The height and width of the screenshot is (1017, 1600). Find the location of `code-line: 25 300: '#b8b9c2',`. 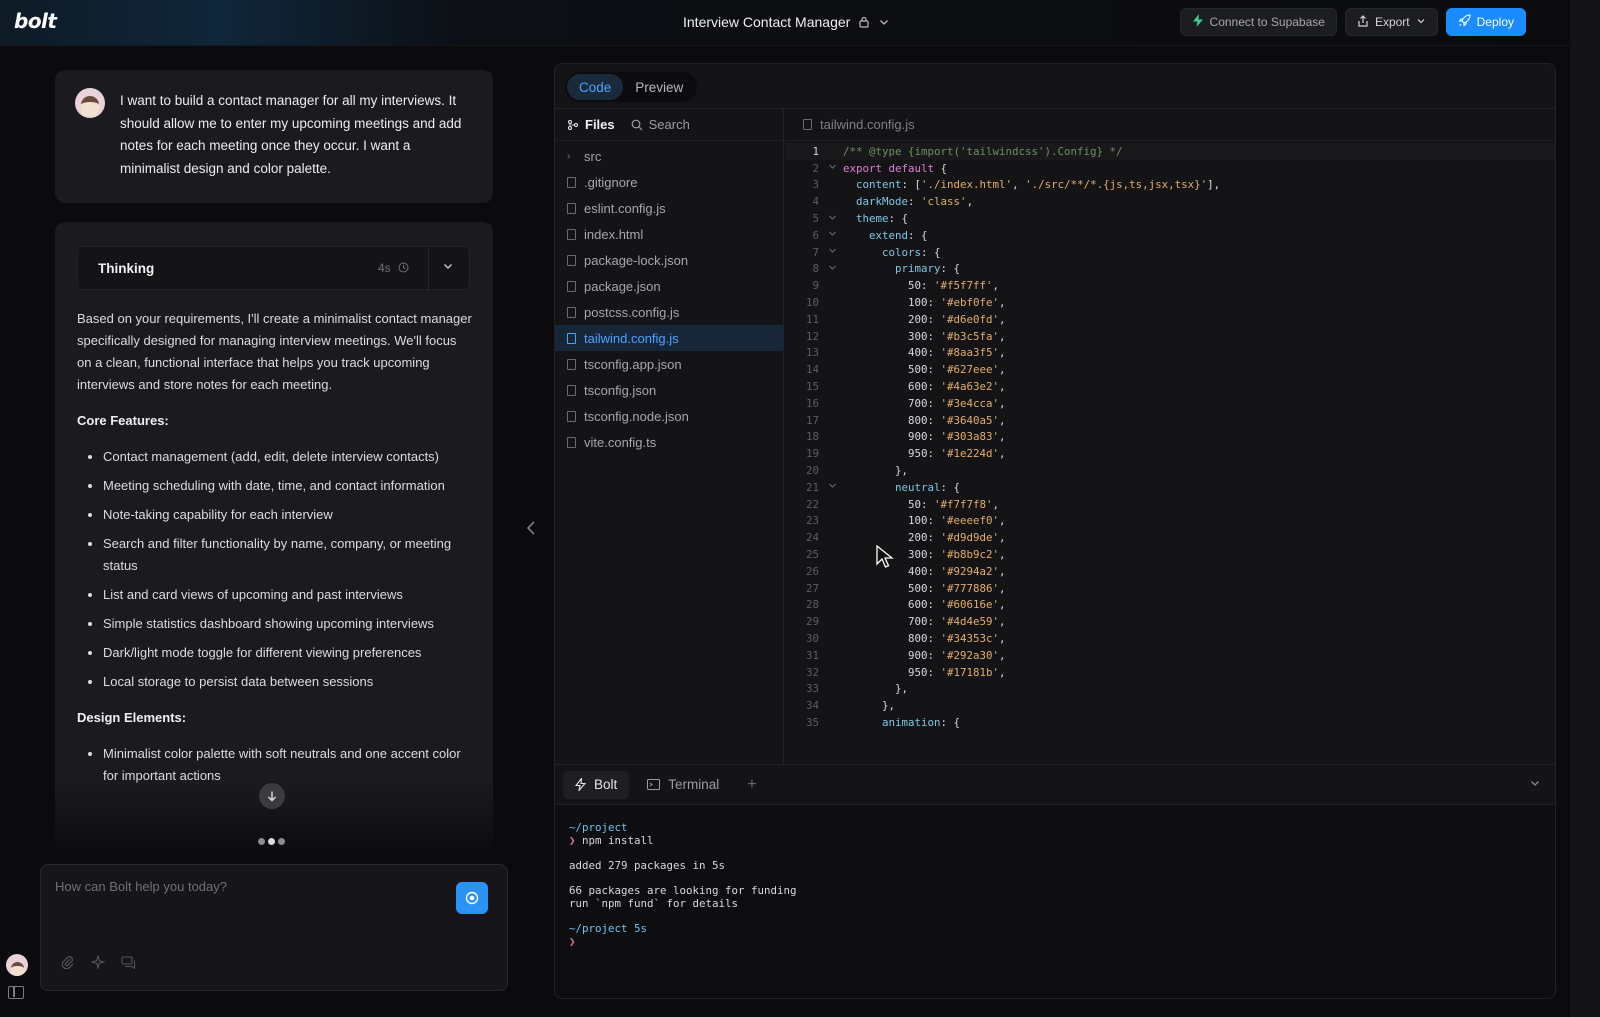

code-line: 25 300: '#b8b9c2', is located at coordinates (1170, 554).